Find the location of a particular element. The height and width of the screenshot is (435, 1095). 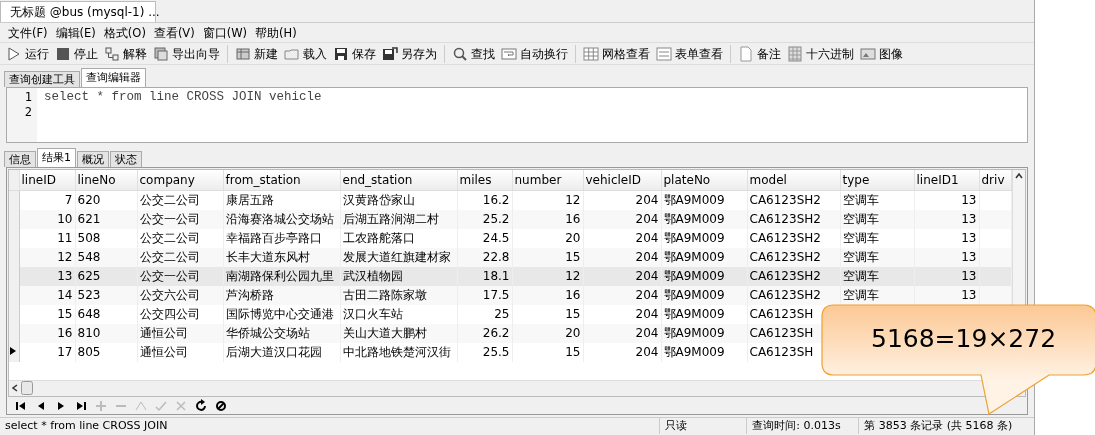

line-number: 2 is located at coordinates (28, 112).